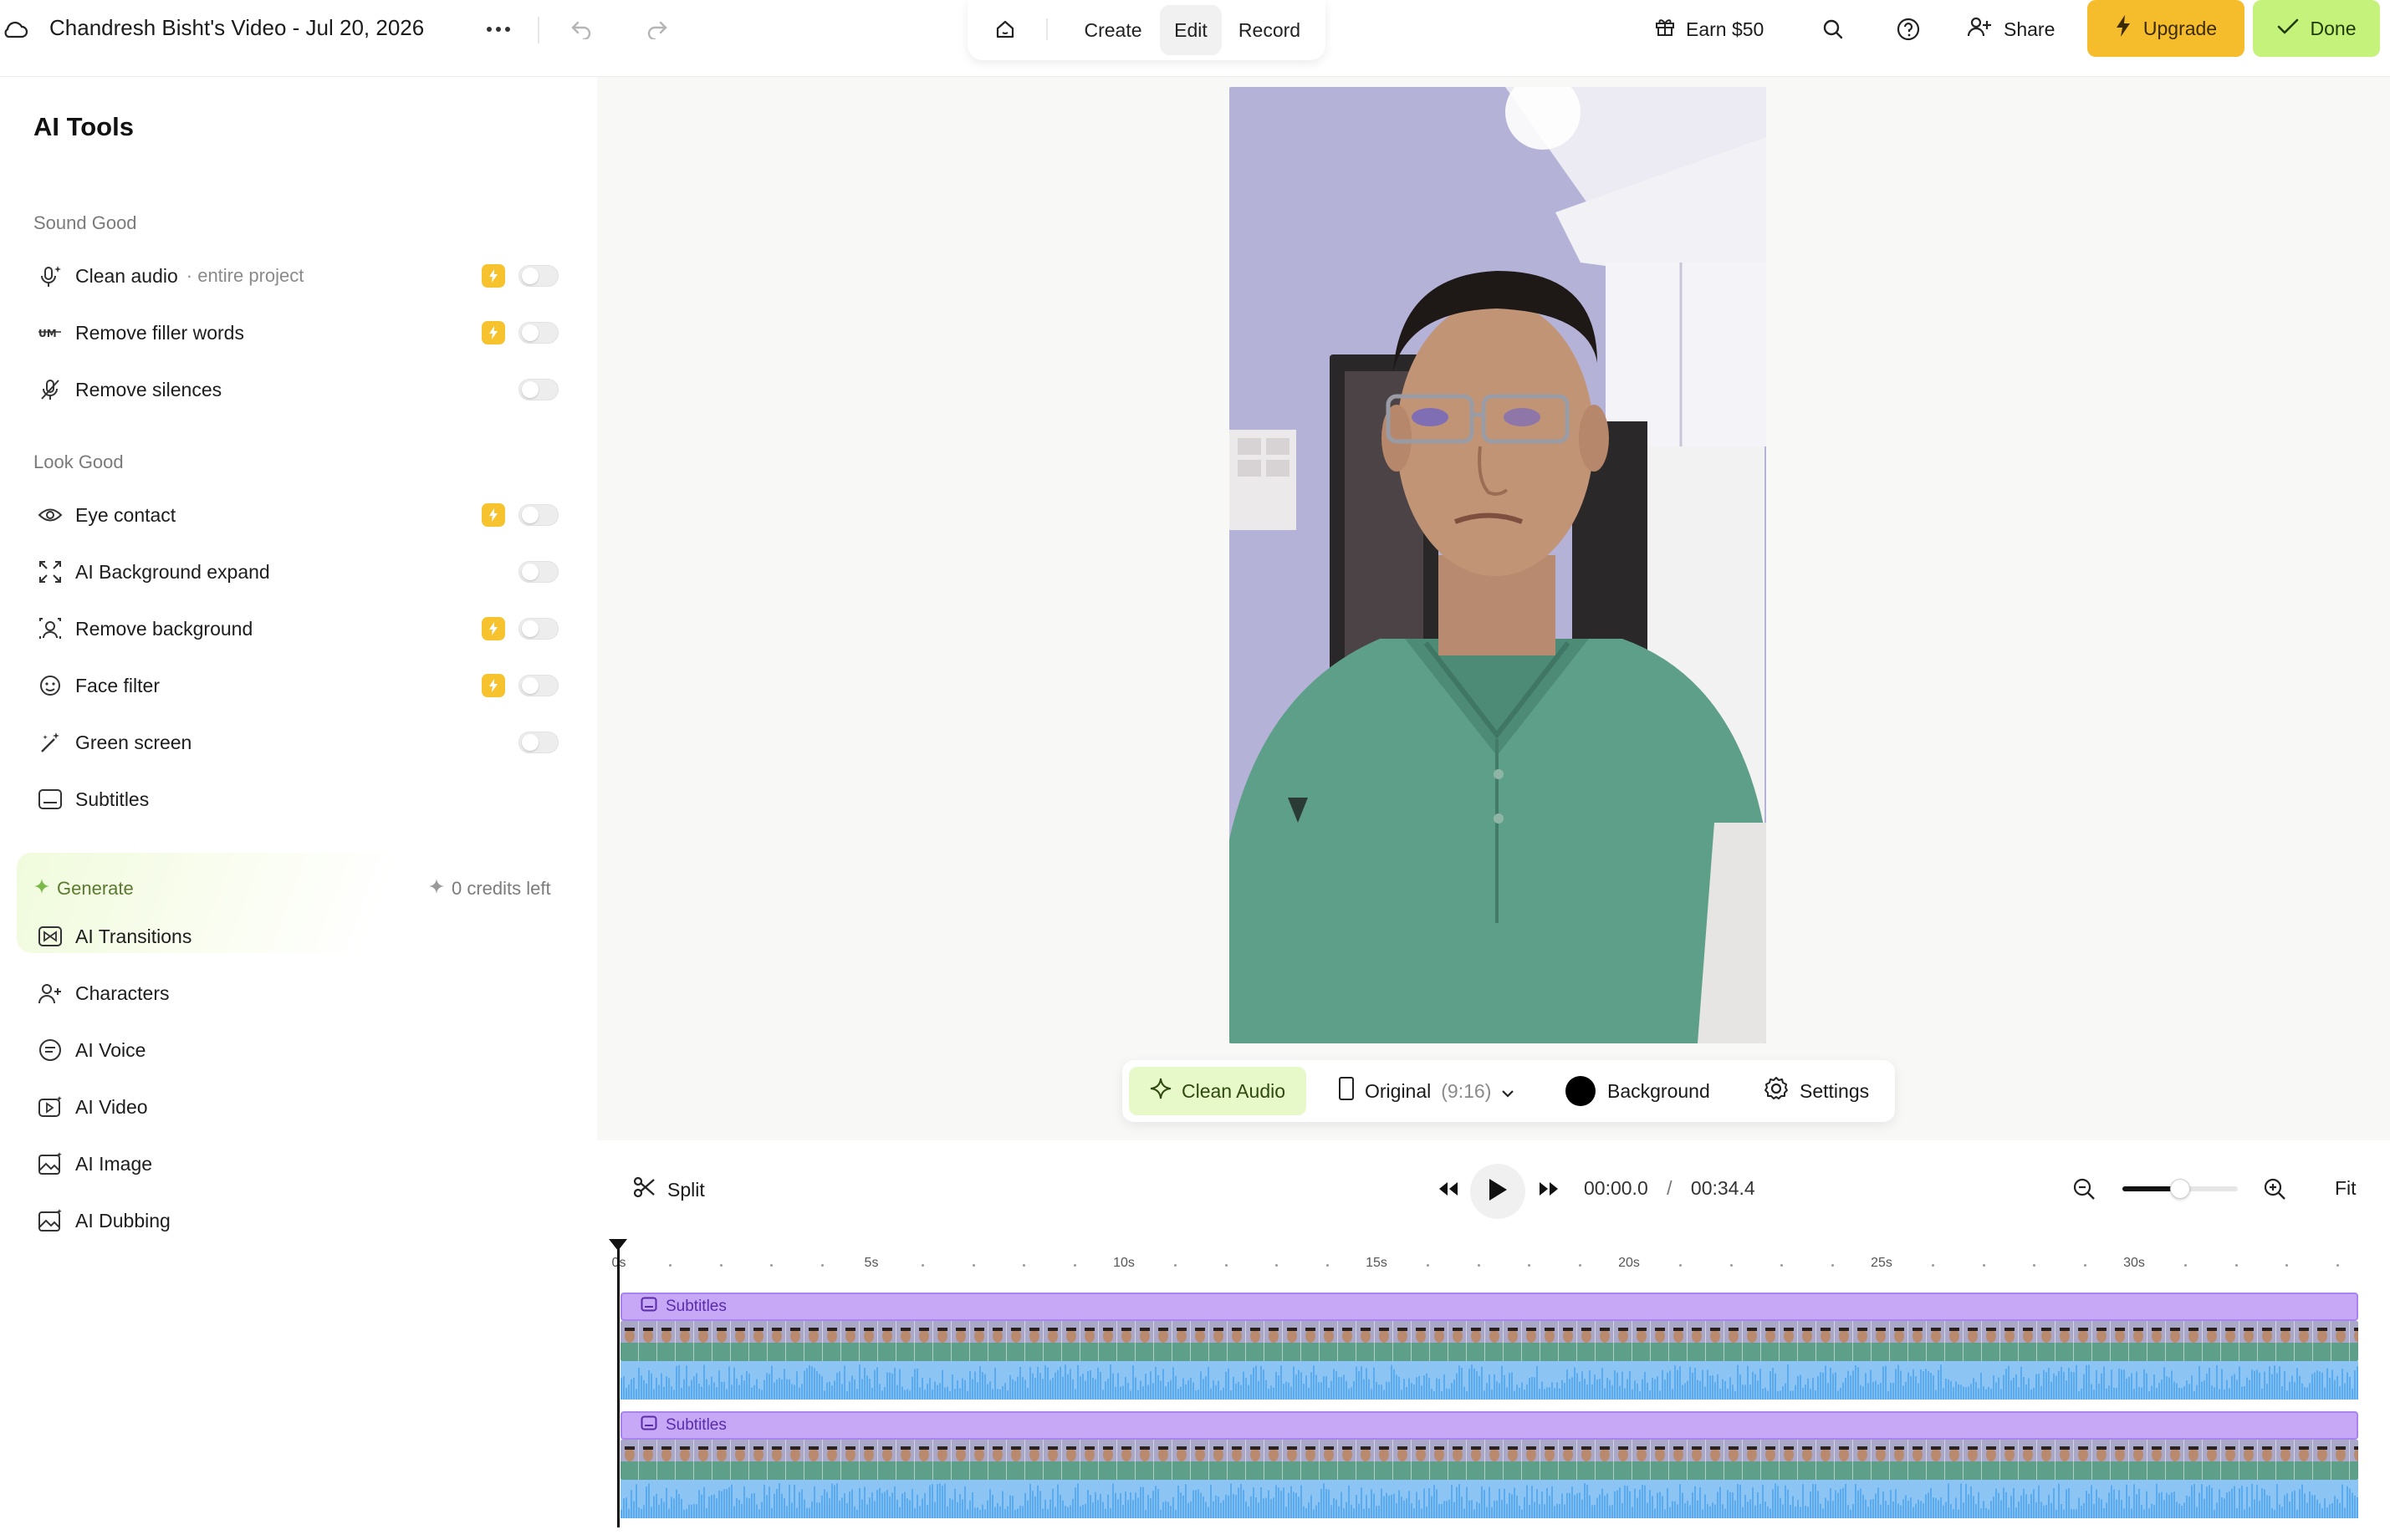 This screenshot has width=2390, height=1540. Describe the element at coordinates (1113, 30) in the screenshot. I see `tab-create: Create` at that location.